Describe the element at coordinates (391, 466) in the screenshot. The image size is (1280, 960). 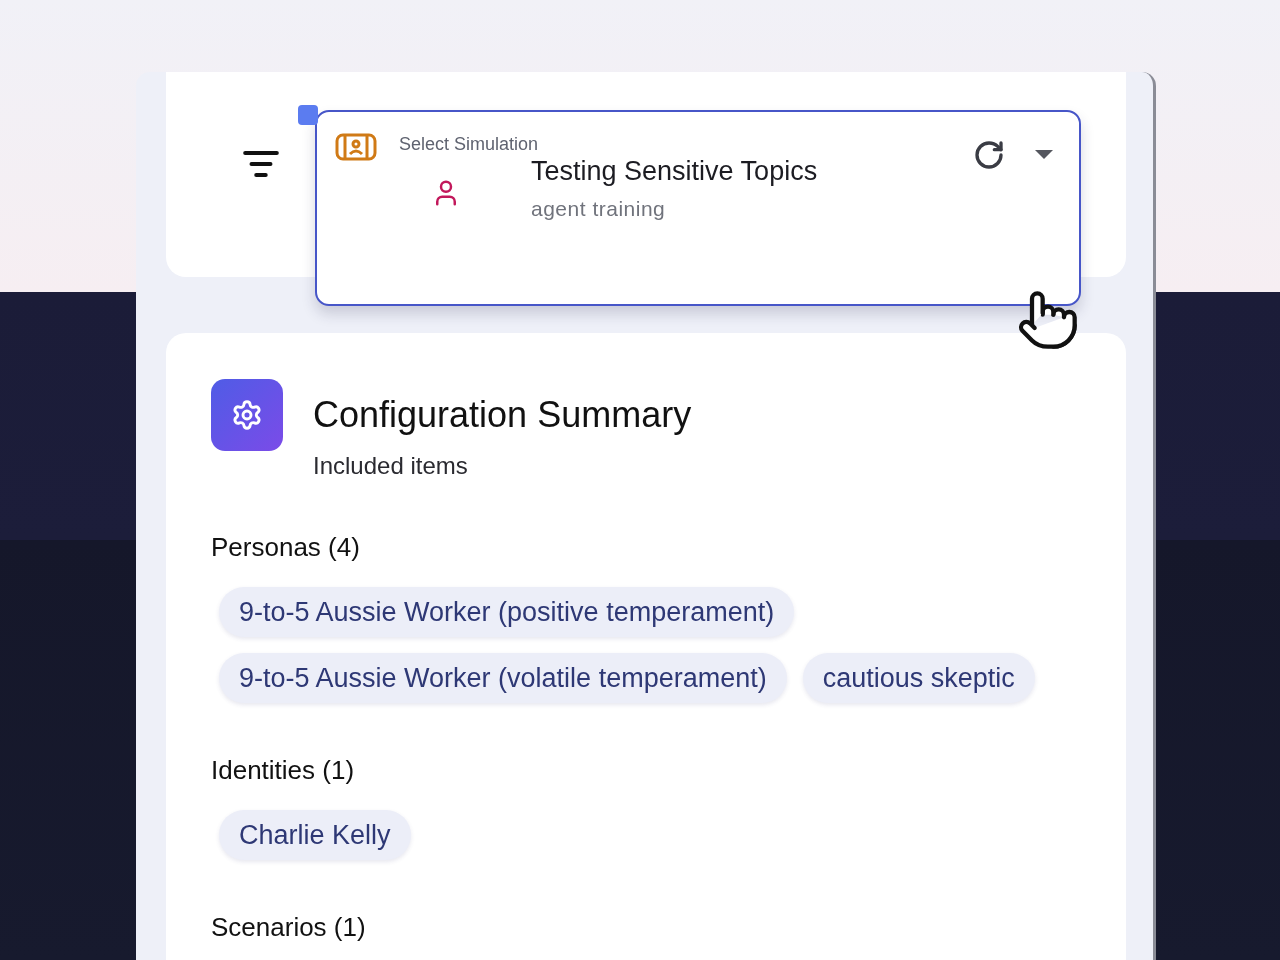
I see `summary-subtitle: Included items` at that location.